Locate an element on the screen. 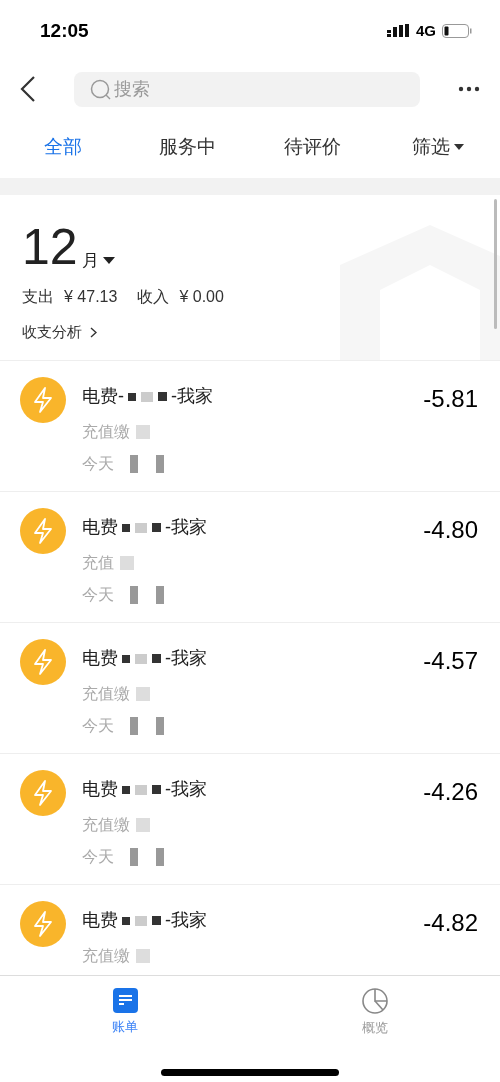 This screenshot has width=500, height=1082. month-number: 12 is located at coordinates (50, 247).